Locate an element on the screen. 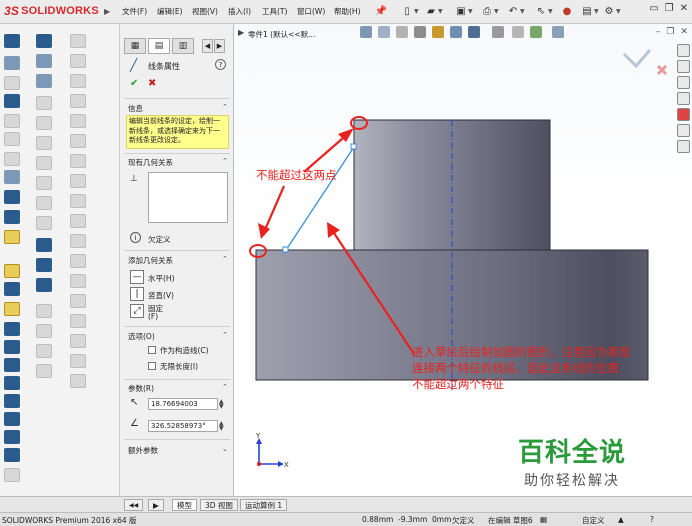 Image resolution: width=692 pixels, height=526 pixels. reference-geometry-icon is located at coordinates (44, 203).